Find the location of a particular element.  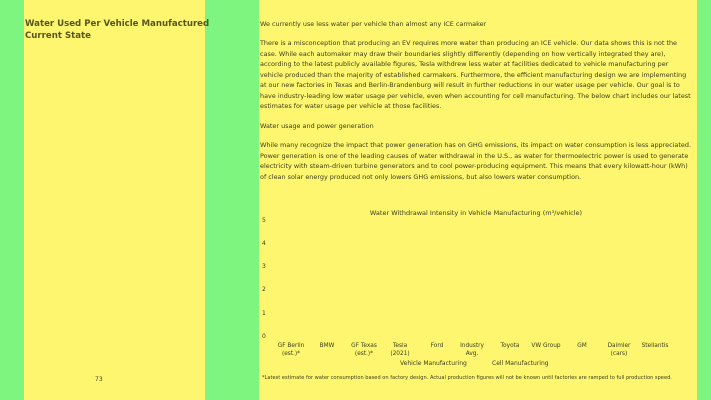

y-tick-label: 1 is located at coordinates (264, 313).